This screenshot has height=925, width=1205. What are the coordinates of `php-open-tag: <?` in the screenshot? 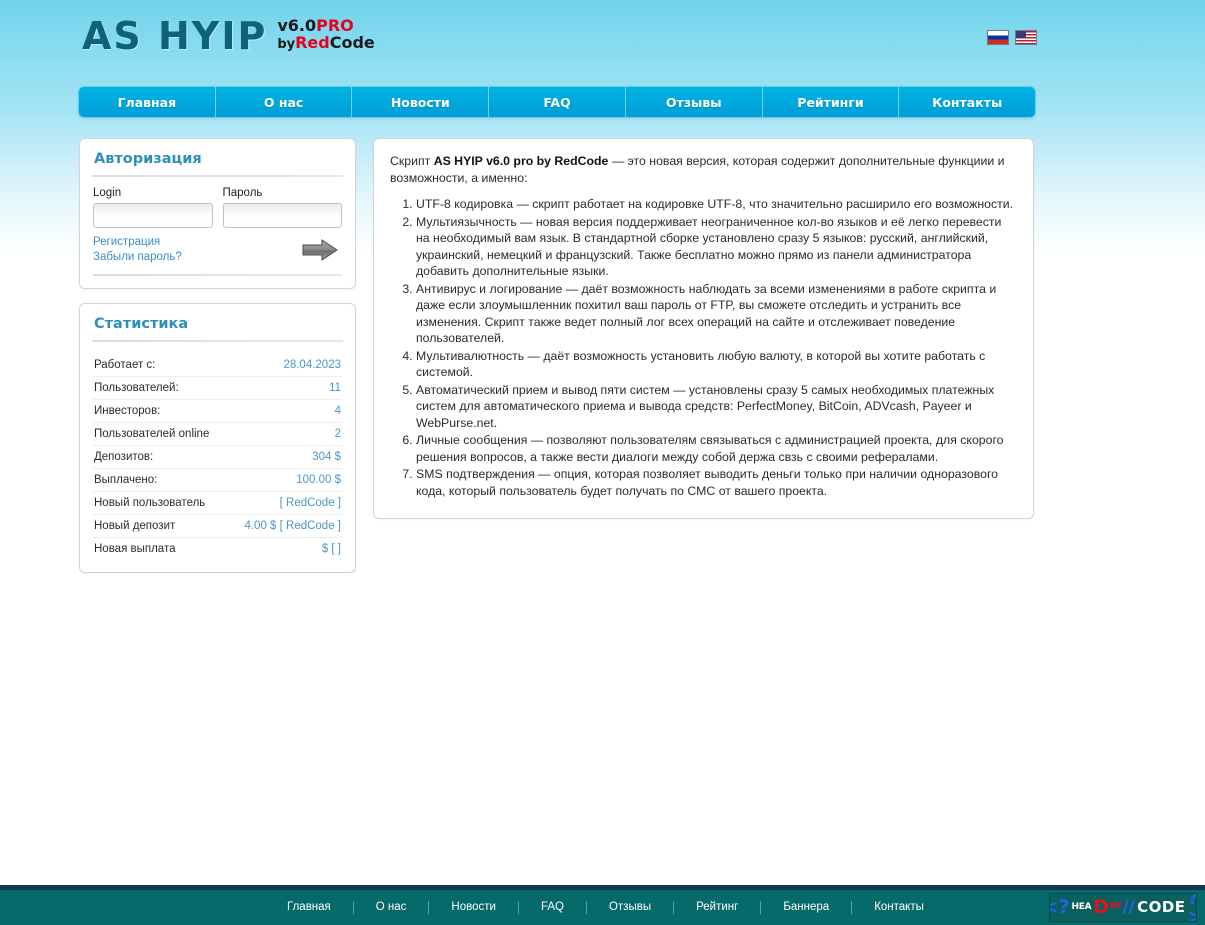 It's located at (1060, 907).